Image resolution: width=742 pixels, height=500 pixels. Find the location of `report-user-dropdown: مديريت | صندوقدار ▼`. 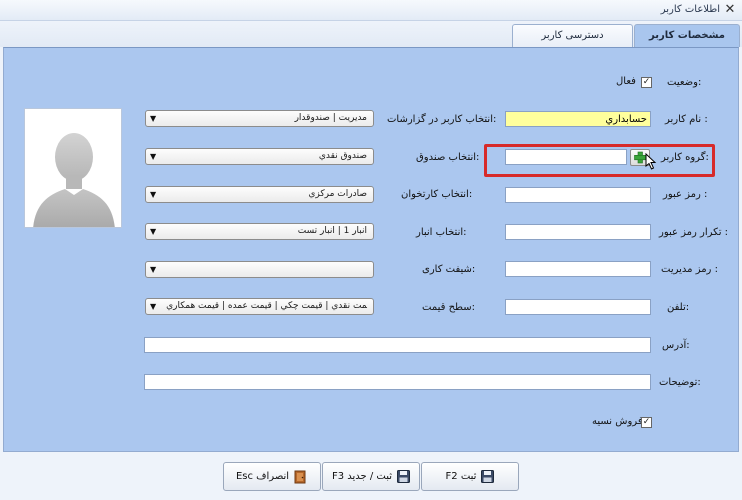

report-user-dropdown: مديريت | صندوقدار ▼ is located at coordinates (259, 118).